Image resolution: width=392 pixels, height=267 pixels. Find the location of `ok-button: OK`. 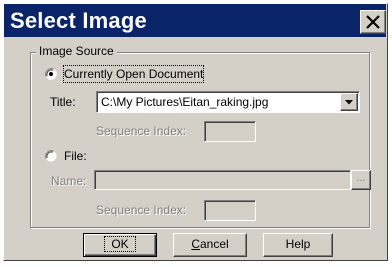

ok-button: OK is located at coordinates (120, 245).